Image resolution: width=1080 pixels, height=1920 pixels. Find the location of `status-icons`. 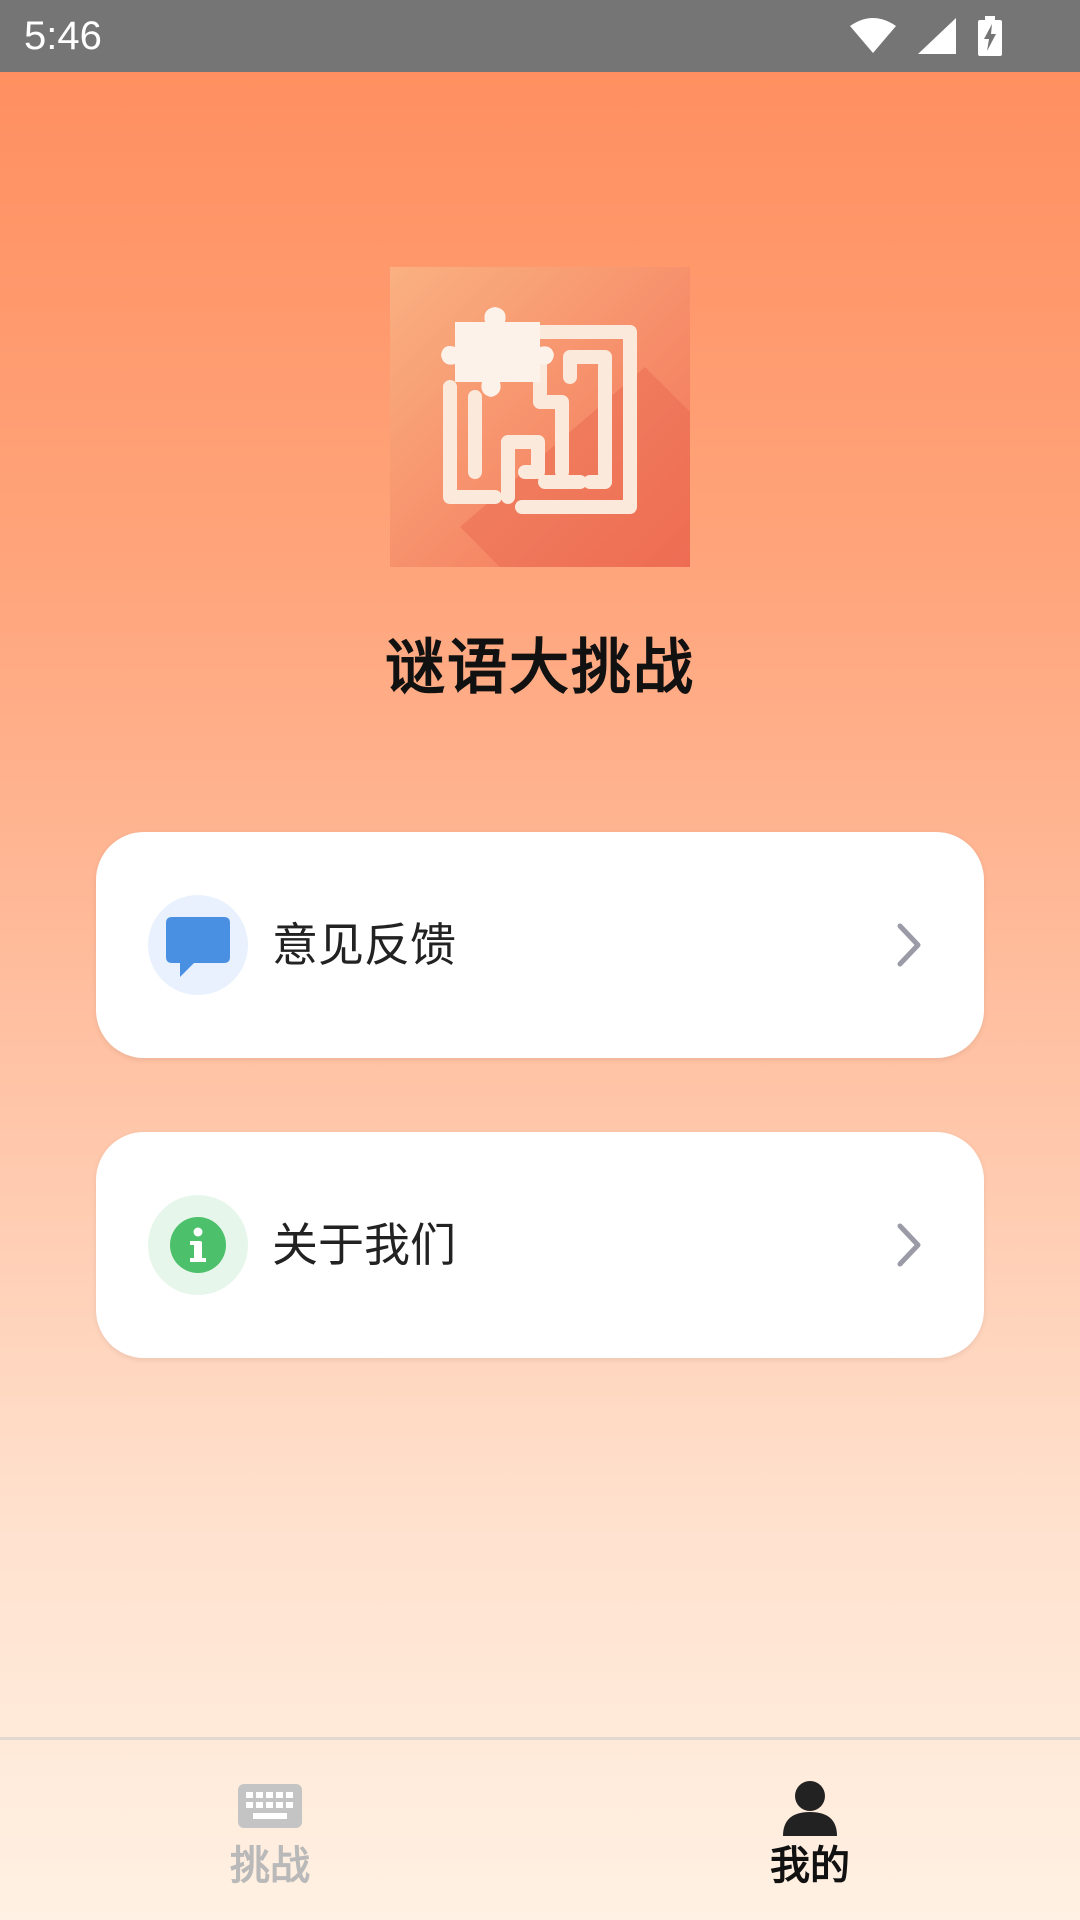

status-icons is located at coordinates (926, 36).